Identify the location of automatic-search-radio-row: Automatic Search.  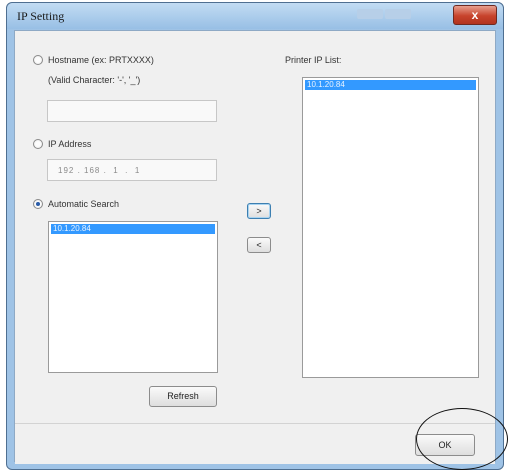
(76, 204).